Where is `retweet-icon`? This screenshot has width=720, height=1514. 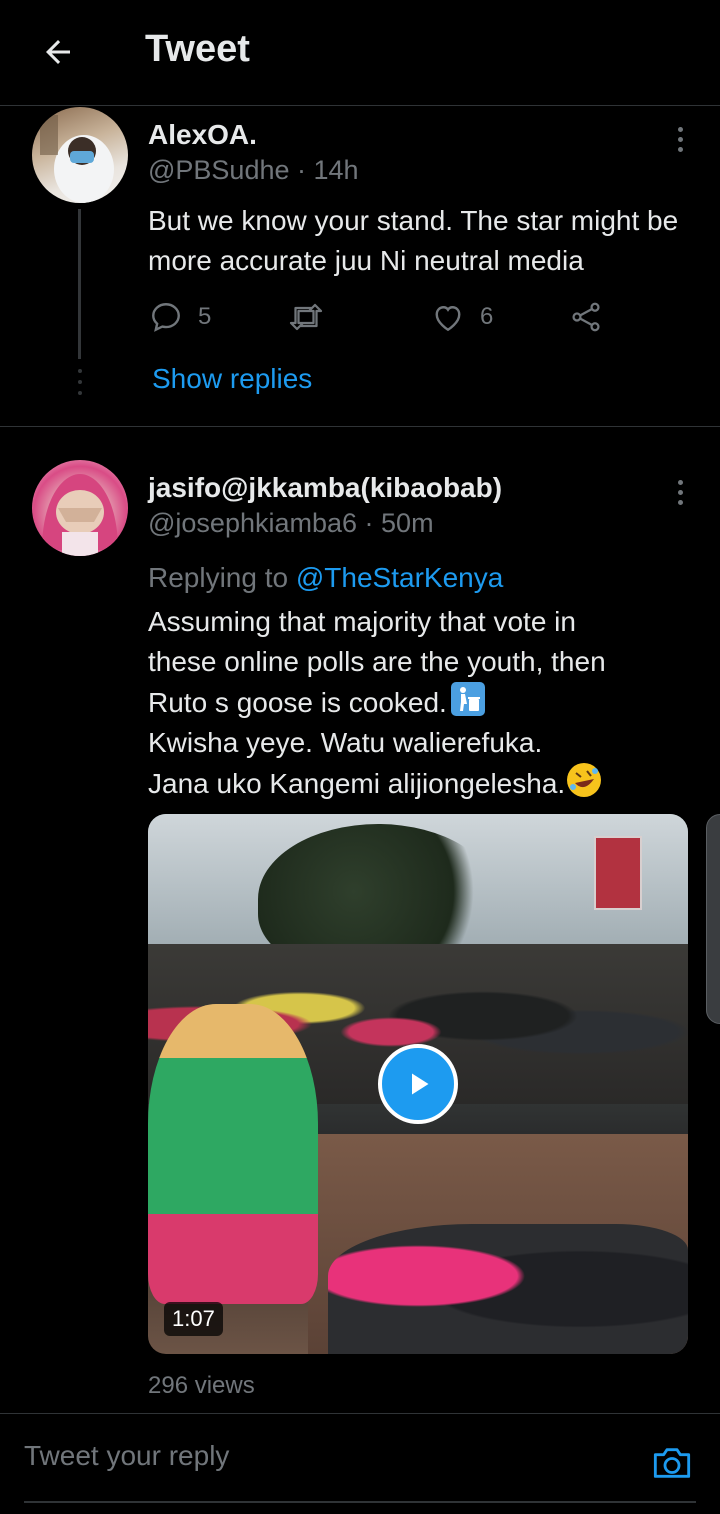
retweet-icon is located at coordinates (306, 317).